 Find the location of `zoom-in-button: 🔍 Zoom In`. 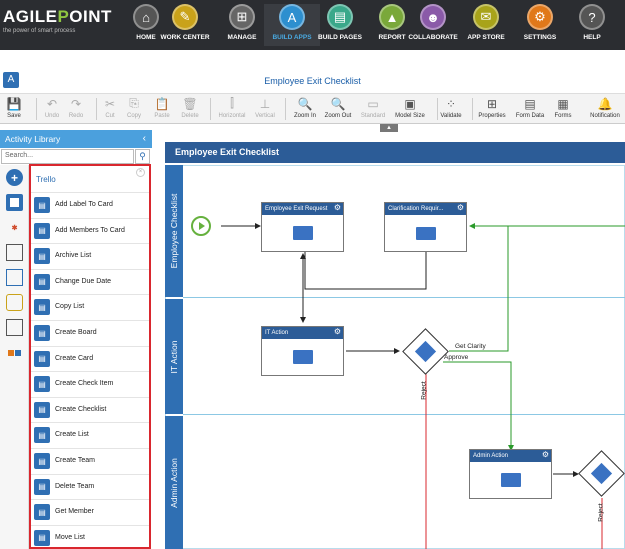

zoom-in-button: 🔍 Zoom In is located at coordinates (305, 108).